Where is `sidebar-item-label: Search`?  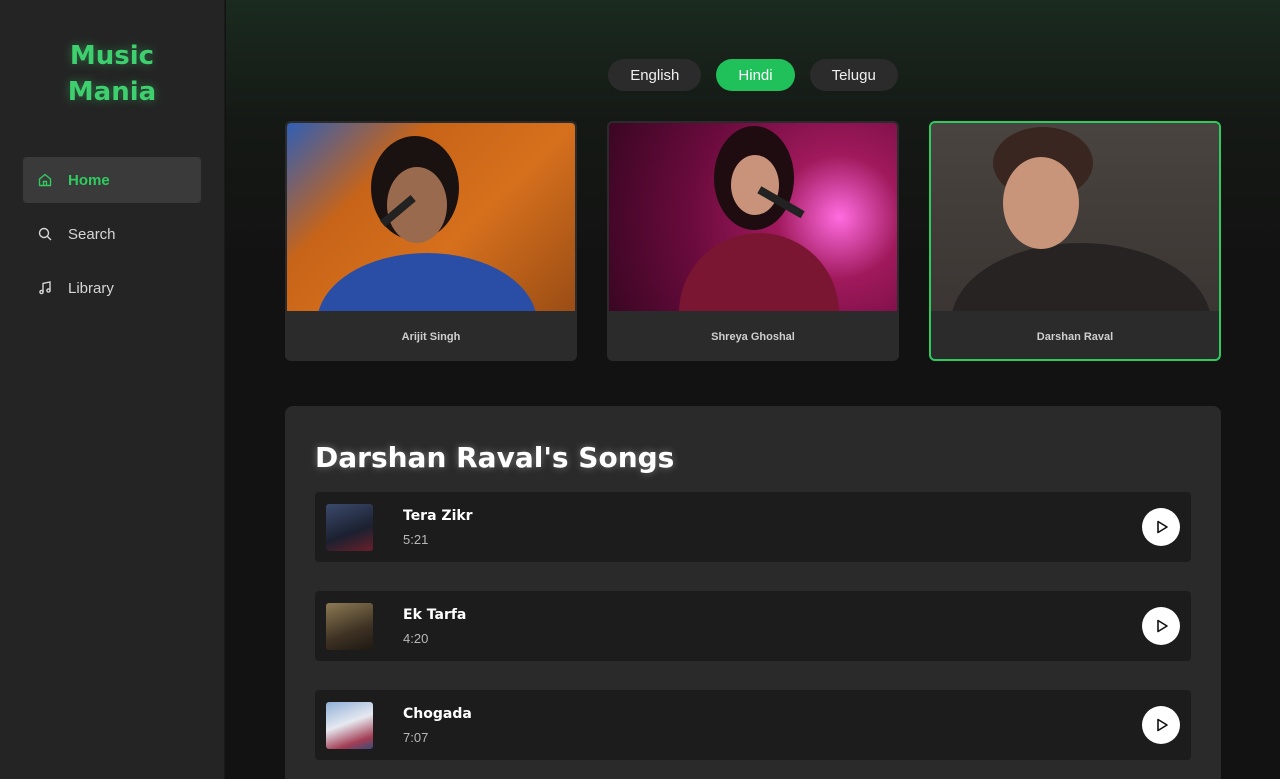
sidebar-item-label: Search is located at coordinates (92, 234).